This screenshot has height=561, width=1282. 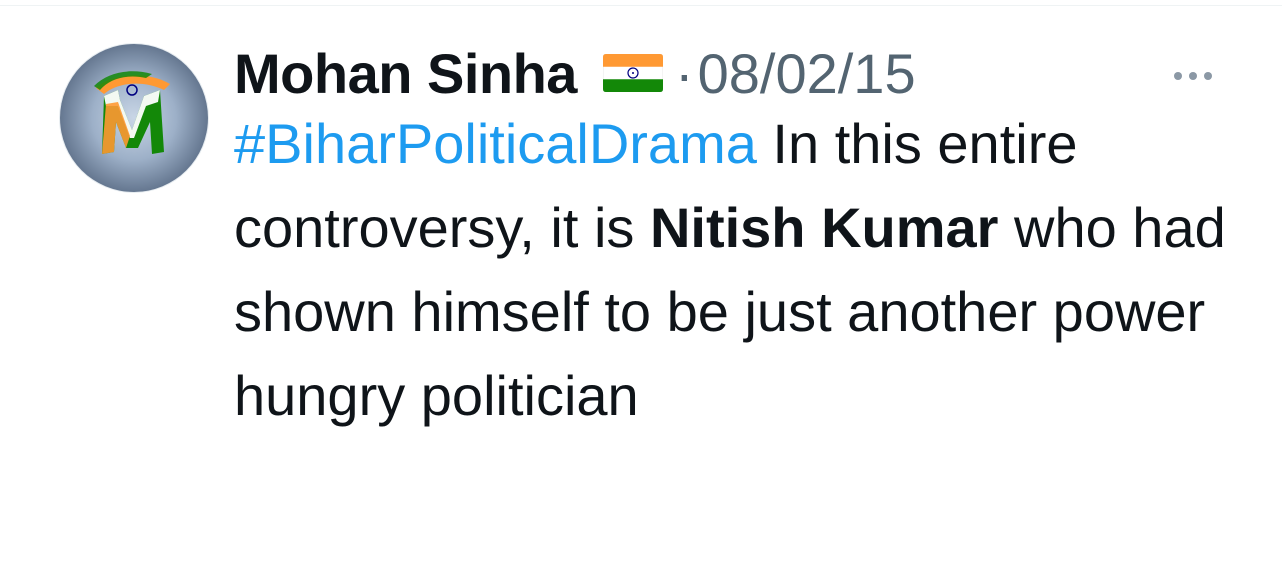 I want to click on more-options-button, so click(x=1193, y=74).